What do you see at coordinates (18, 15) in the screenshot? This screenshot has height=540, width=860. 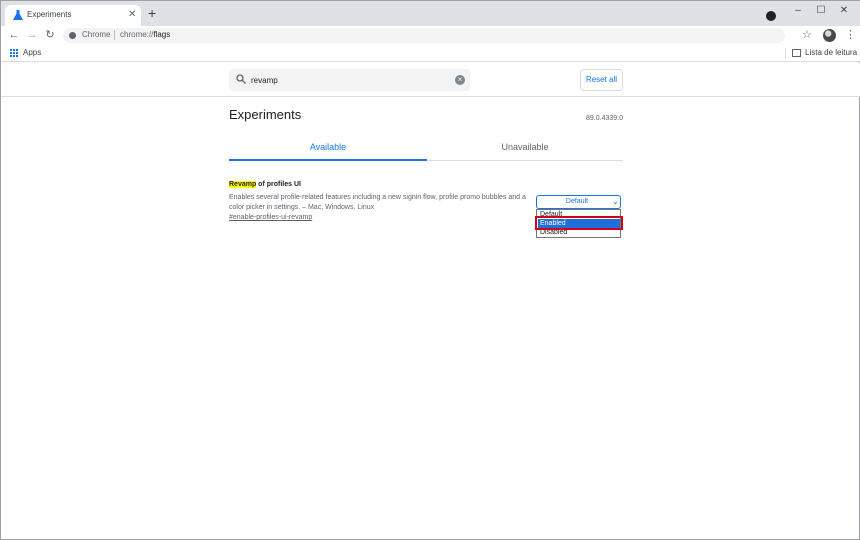 I see `chrome-flags-favicon` at bounding box center [18, 15].